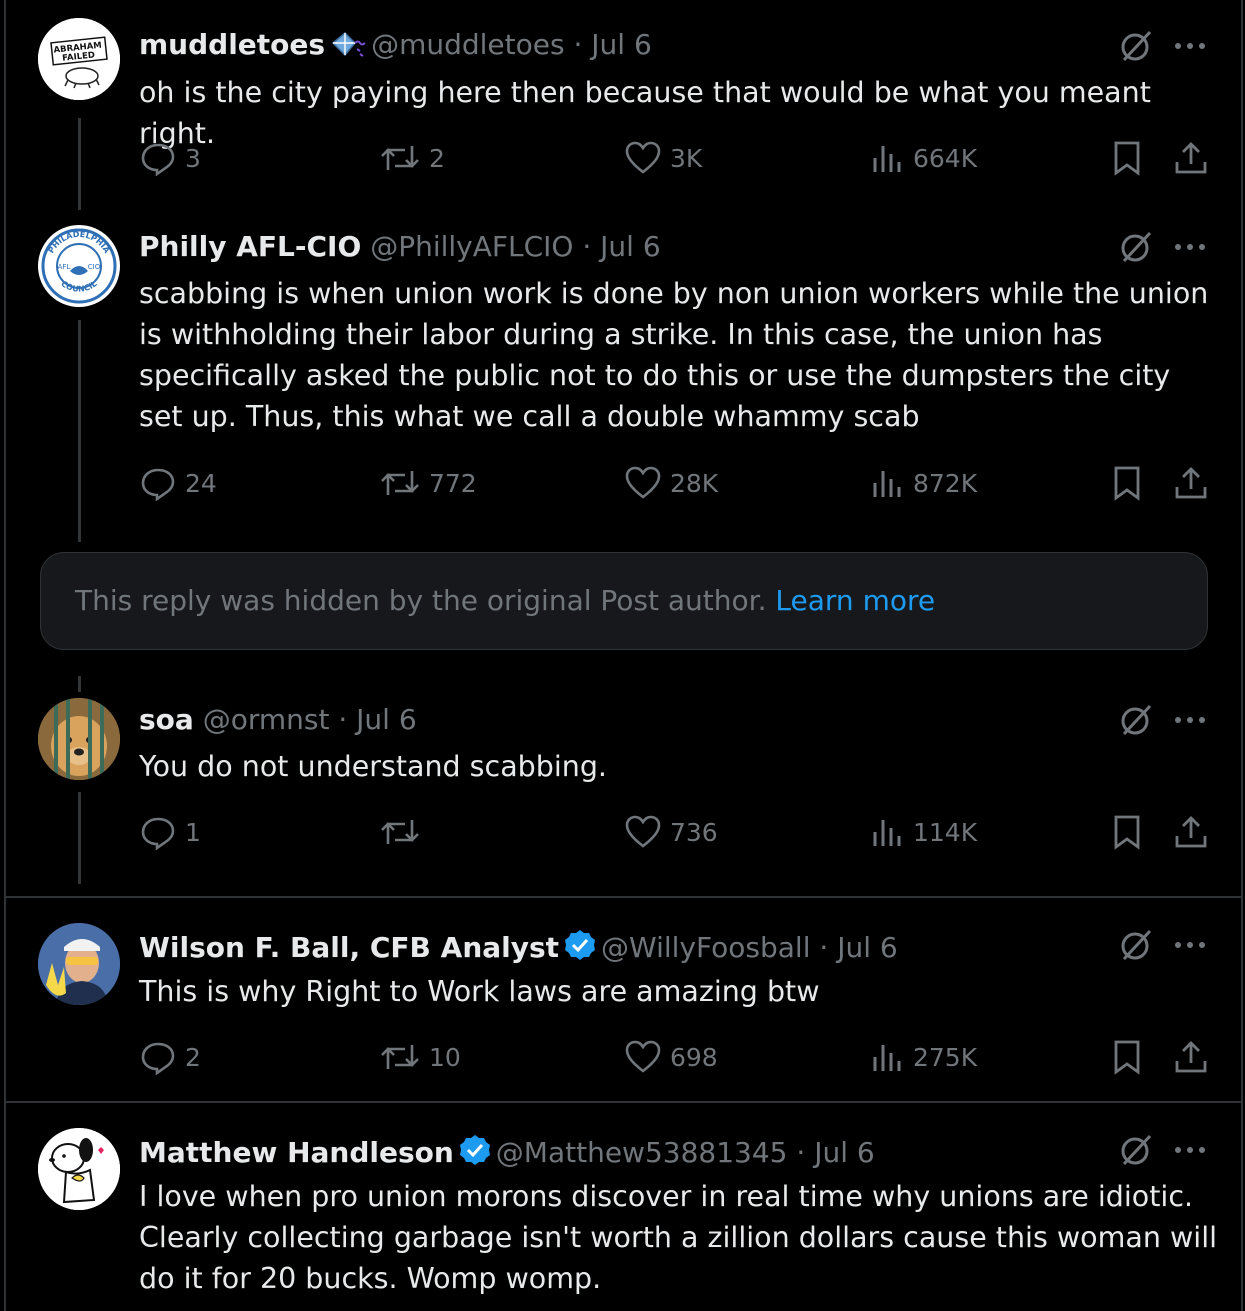 The height and width of the screenshot is (1311, 1245). I want to click on user-handle: @PhillyAFLCIO, so click(471, 246).